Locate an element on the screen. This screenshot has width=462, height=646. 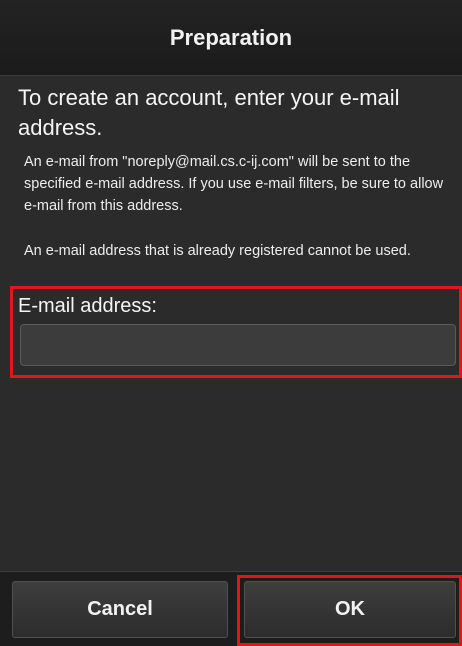
page-title: Preparation is located at coordinates (231, 37).